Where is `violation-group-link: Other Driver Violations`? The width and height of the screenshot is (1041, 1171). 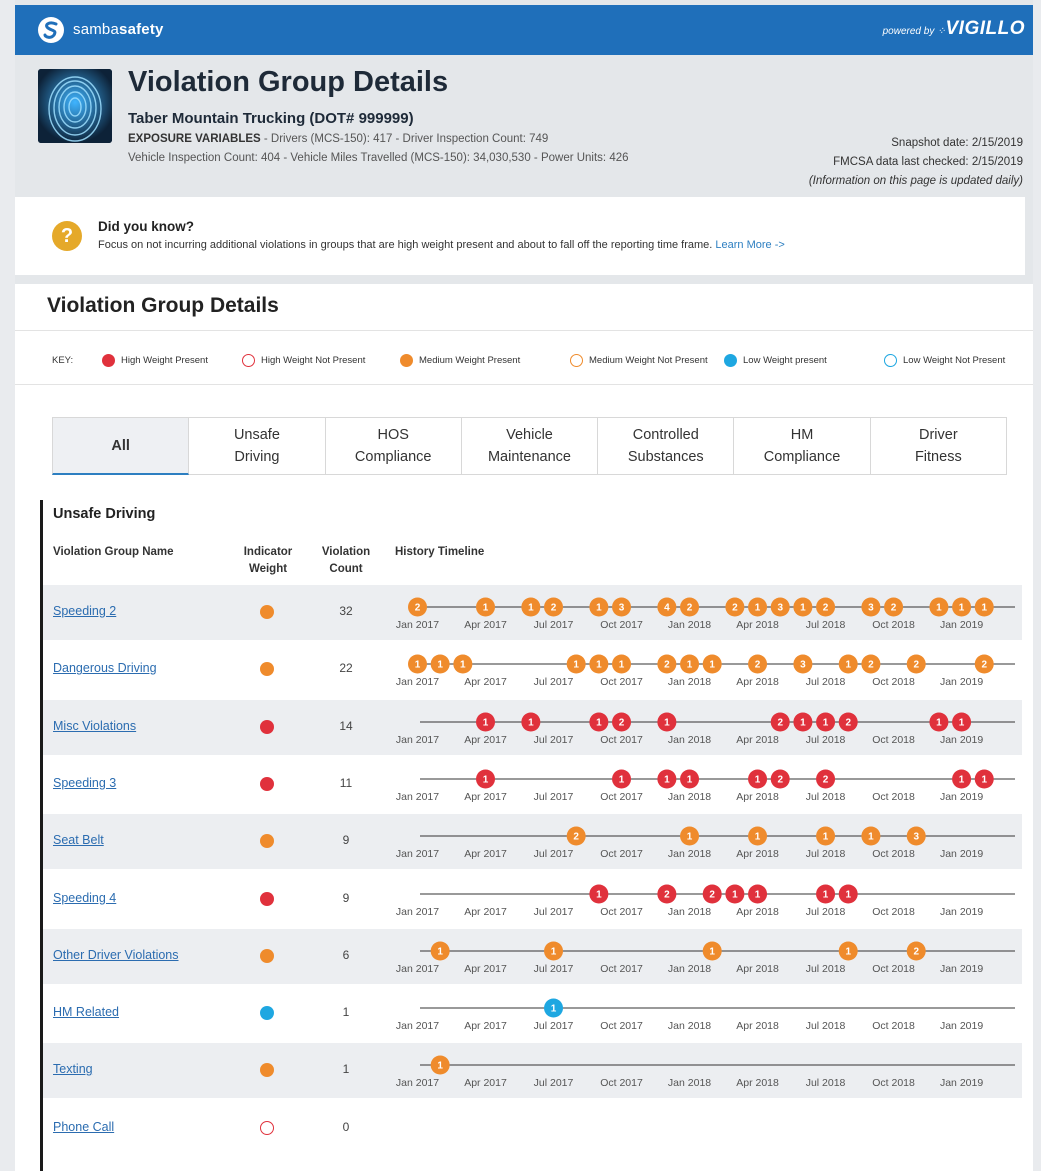
violation-group-link: Other Driver Violations is located at coordinates (116, 955).